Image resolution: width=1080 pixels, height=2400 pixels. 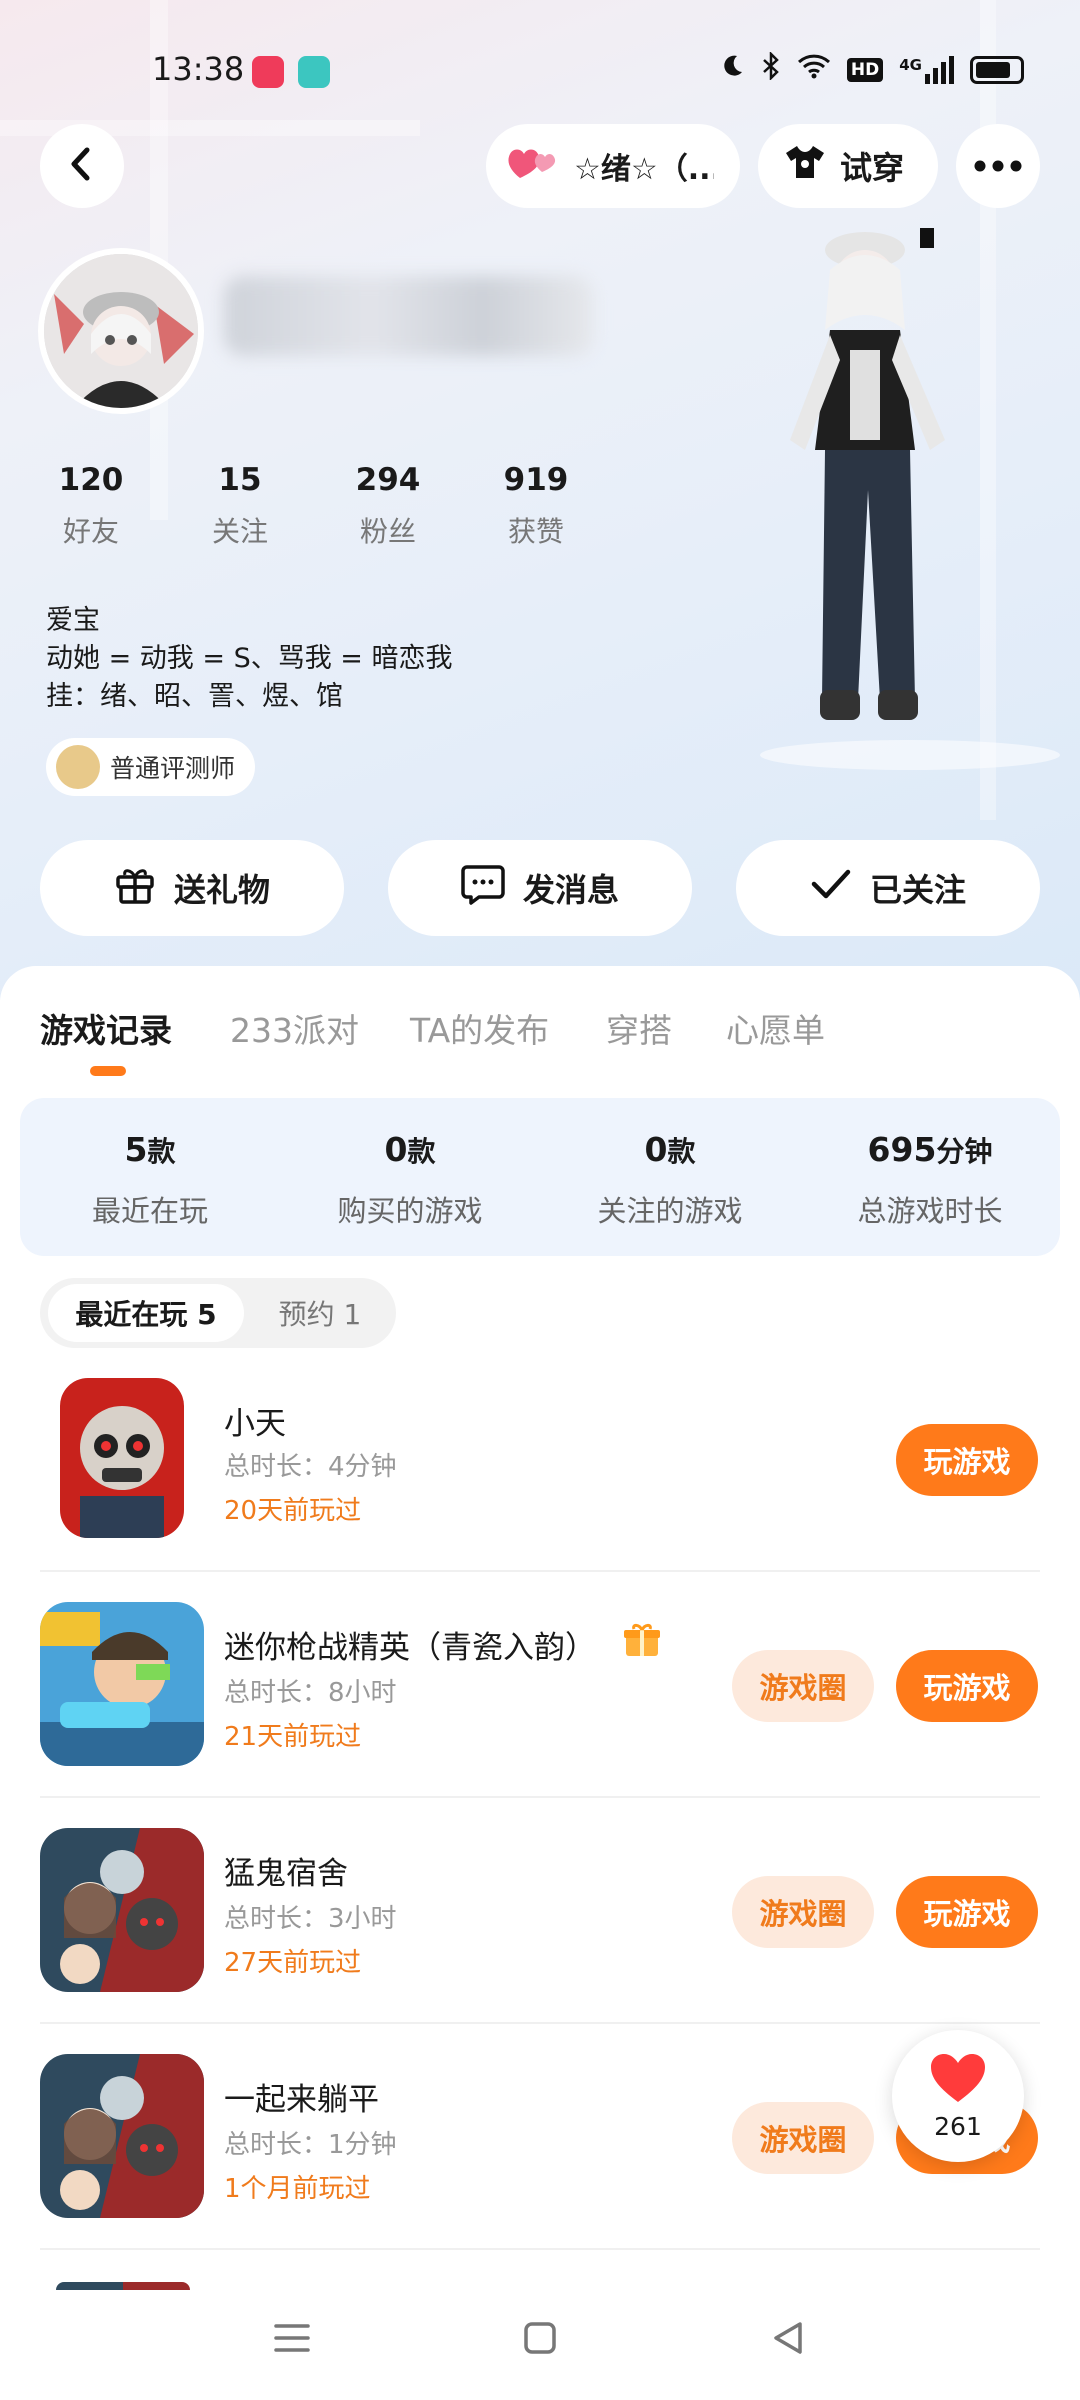 What do you see at coordinates (150, 1180) in the screenshot?
I see `summary-recent-playing: 5款 最近在玩` at bounding box center [150, 1180].